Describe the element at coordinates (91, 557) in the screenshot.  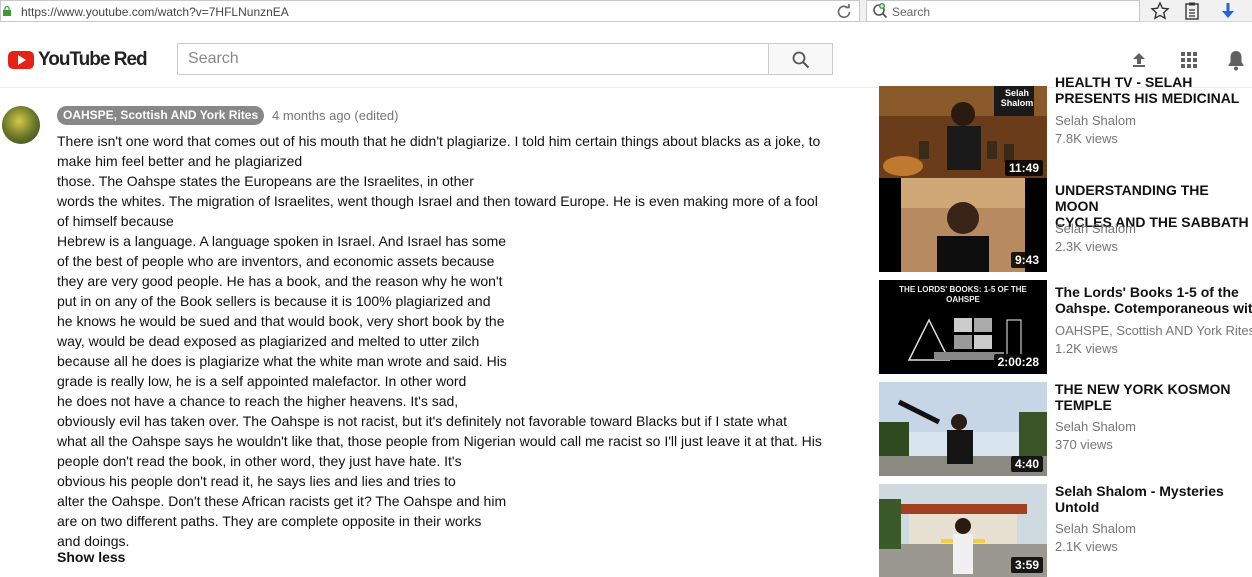
I see `show-less-button: Show less` at that location.